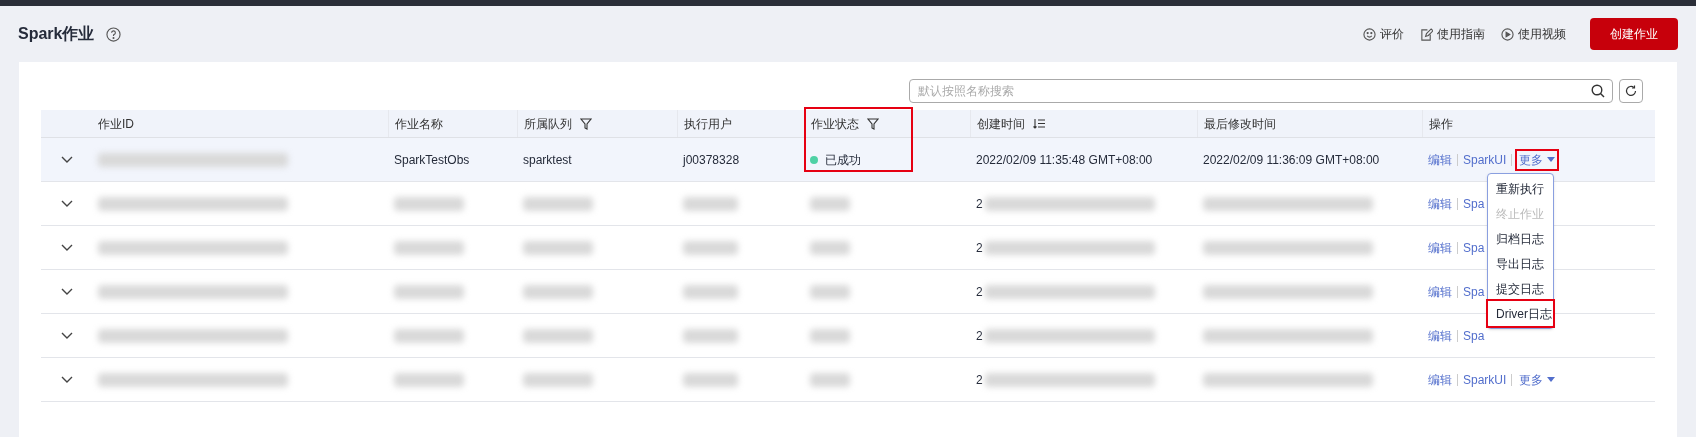  I want to click on search-field: 默认按照名称搜索, so click(1261, 91).